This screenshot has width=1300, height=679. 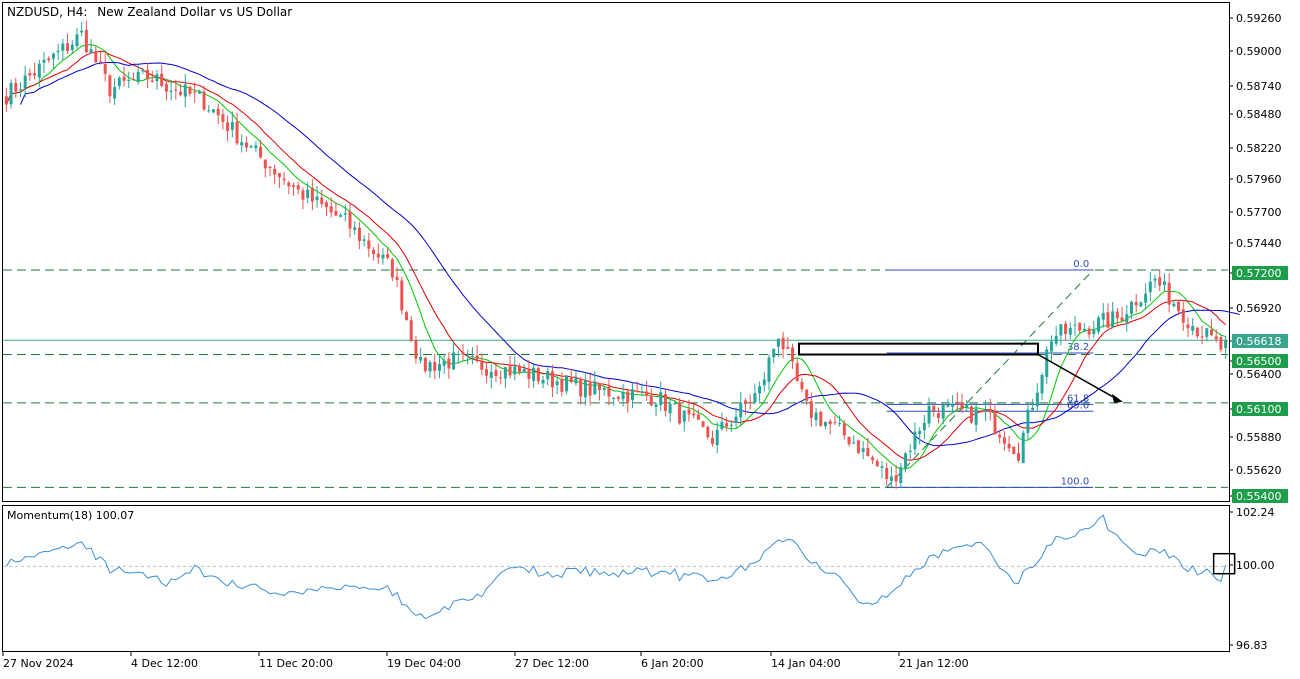 What do you see at coordinates (1259, 86) in the screenshot?
I see `y-tick-label: 0.58740` at bounding box center [1259, 86].